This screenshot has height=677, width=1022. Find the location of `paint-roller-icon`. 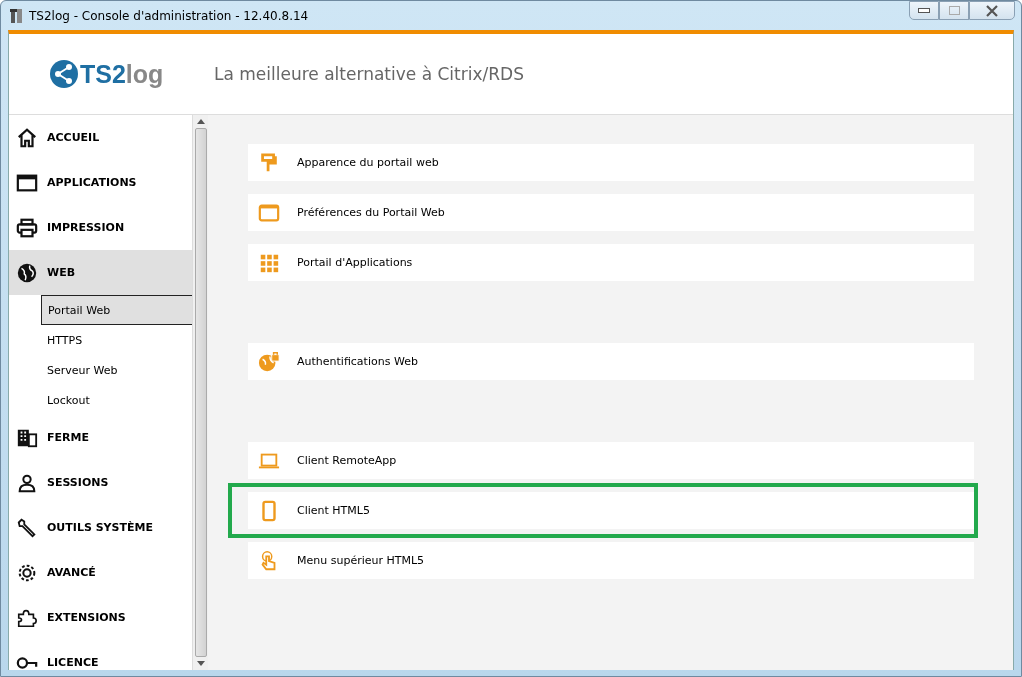

paint-roller-icon is located at coordinates (269, 162).